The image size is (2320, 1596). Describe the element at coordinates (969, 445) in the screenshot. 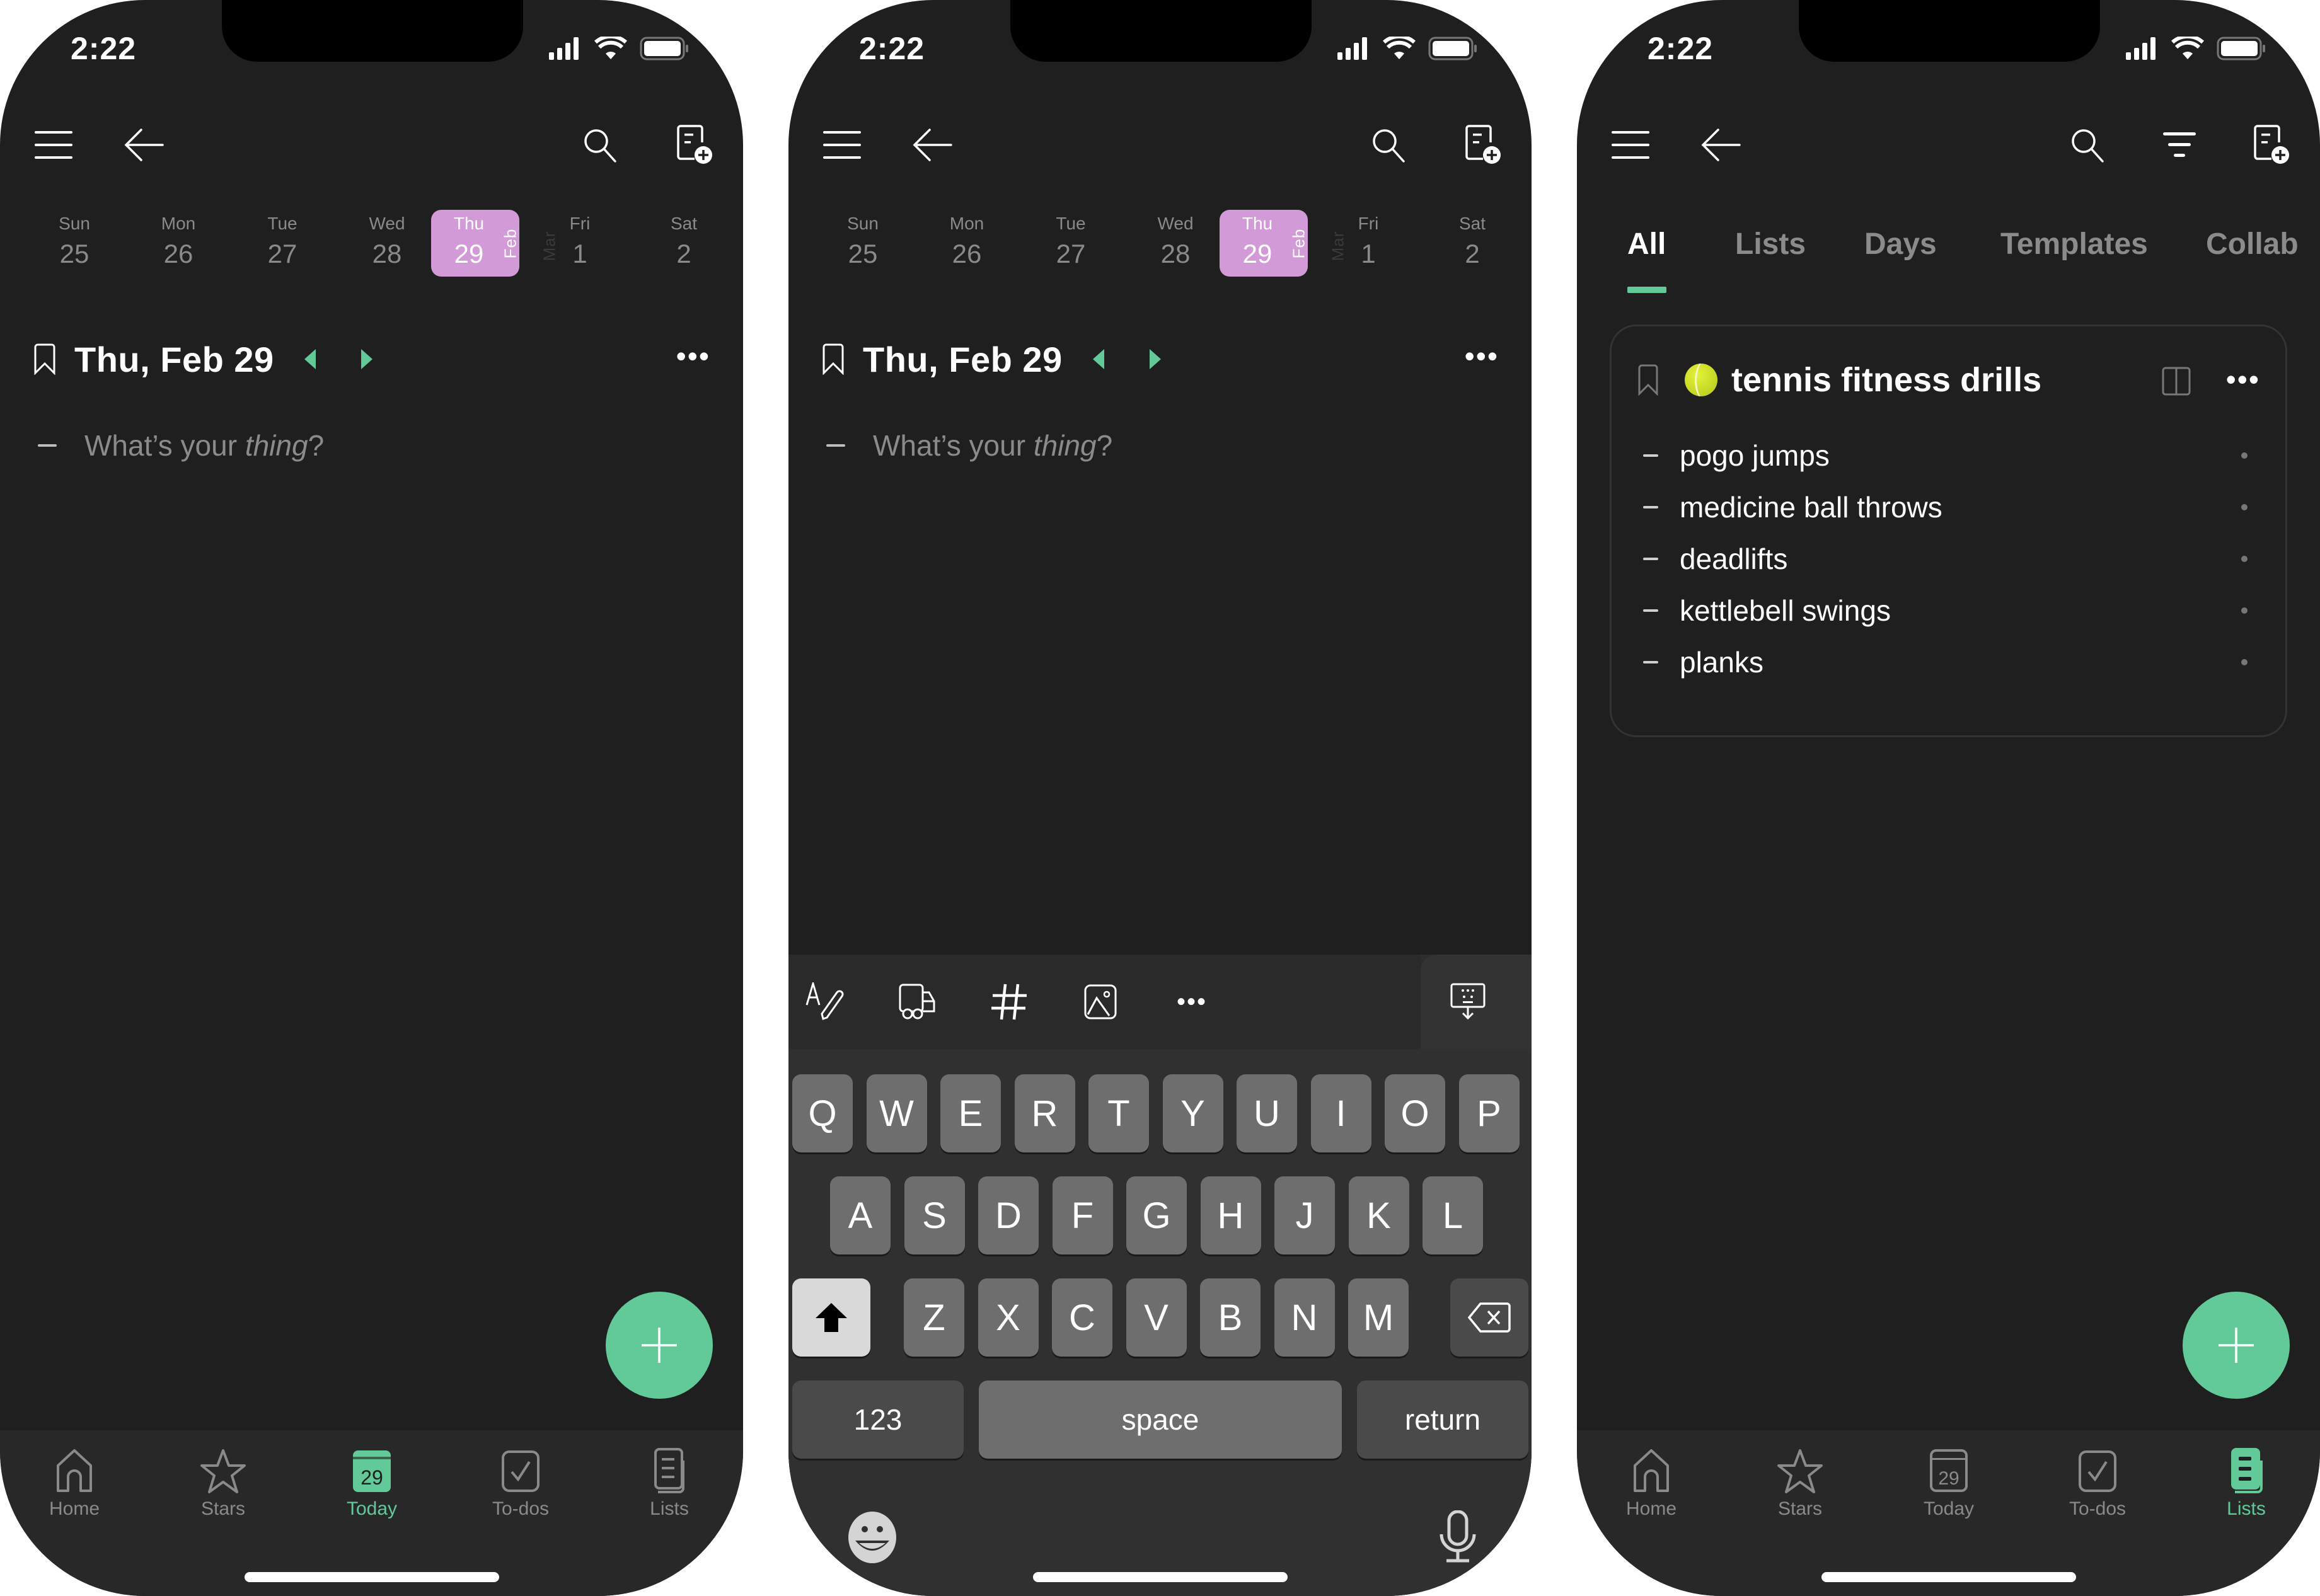

I see `new-item-input: What’s your thing?` at that location.